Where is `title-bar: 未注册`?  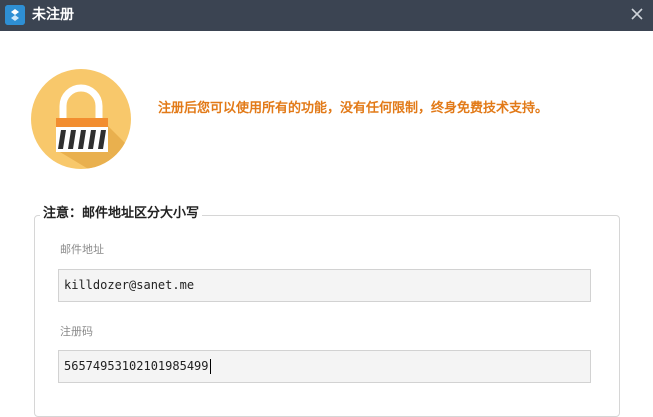 title-bar: 未注册 is located at coordinates (326, 15).